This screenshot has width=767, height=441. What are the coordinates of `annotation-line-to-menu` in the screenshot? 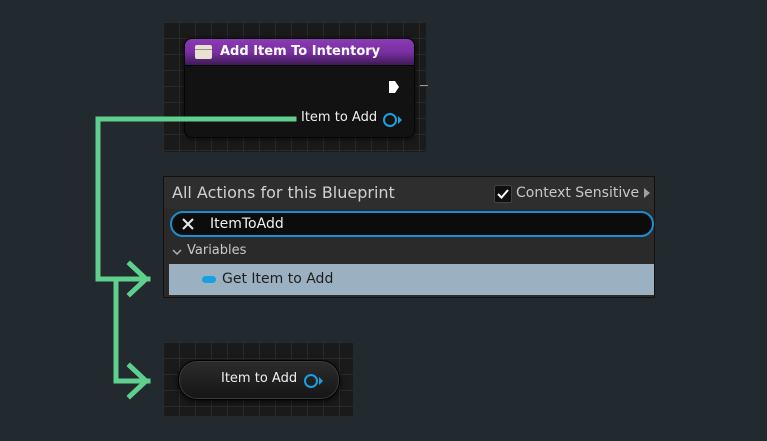 It's located at (196, 199).